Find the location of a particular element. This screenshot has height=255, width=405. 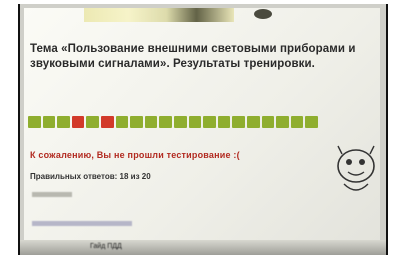

faint-link-line is located at coordinates (82, 223).